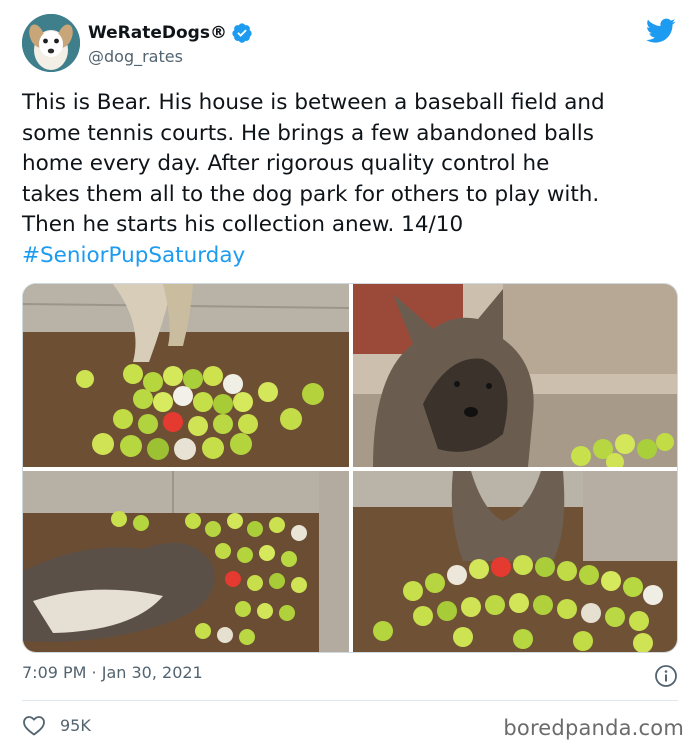  What do you see at coordinates (352, 256) in the screenshot?
I see `hashtag-link: #SeniorPupSaturday` at bounding box center [352, 256].